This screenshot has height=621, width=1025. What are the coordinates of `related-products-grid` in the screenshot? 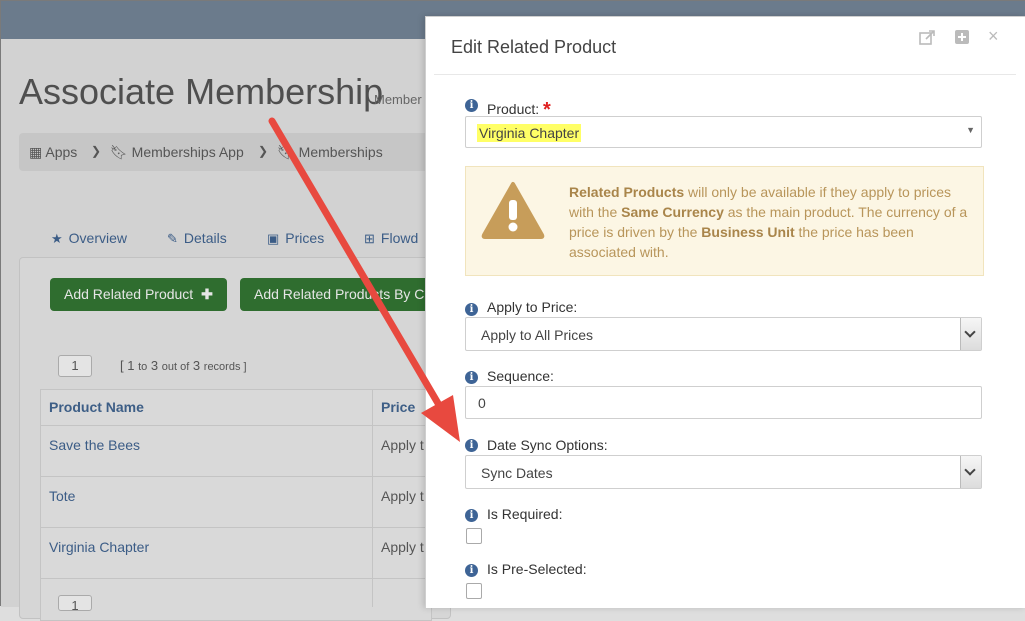 It's located at (236, 505).